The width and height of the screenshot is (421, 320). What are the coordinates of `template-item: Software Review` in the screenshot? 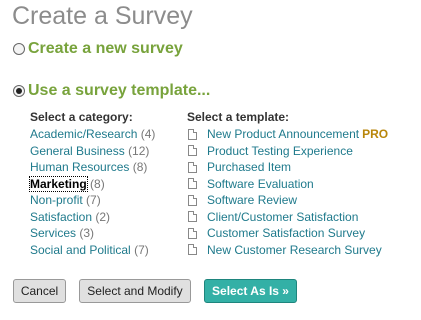 It's located at (288, 200).